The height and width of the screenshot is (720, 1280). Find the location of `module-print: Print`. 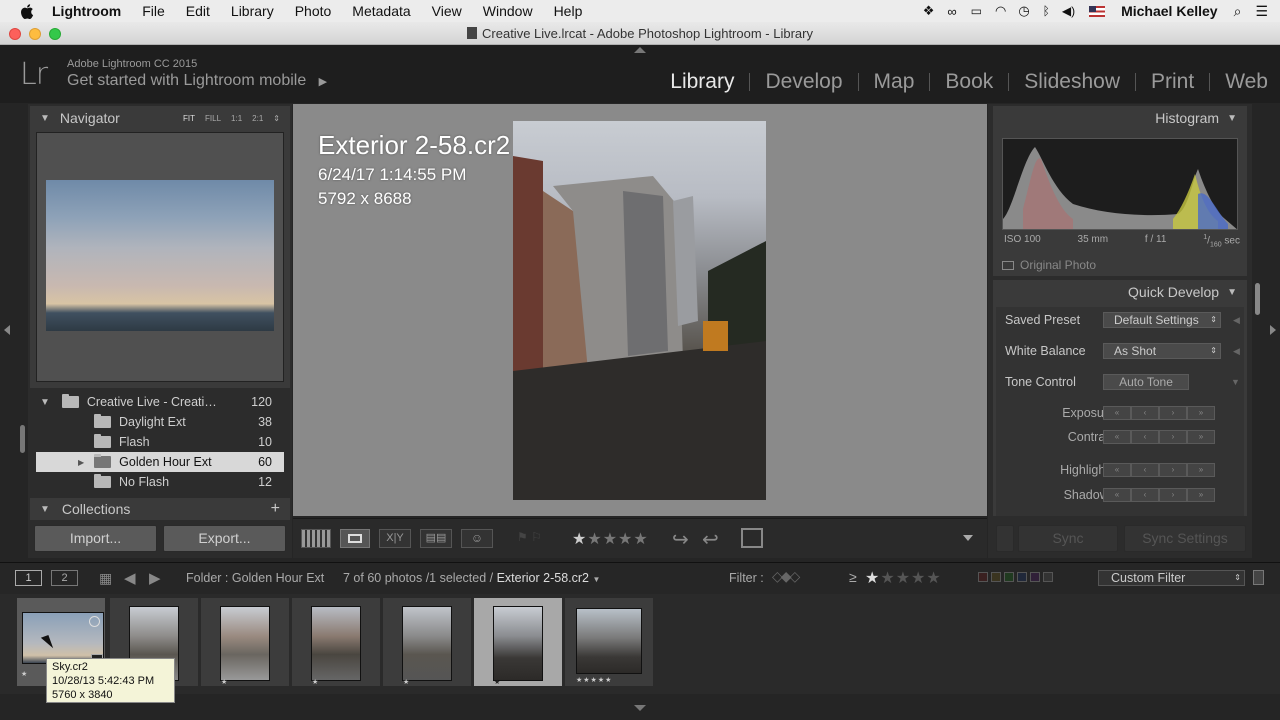

module-print: Print is located at coordinates (1172, 82).